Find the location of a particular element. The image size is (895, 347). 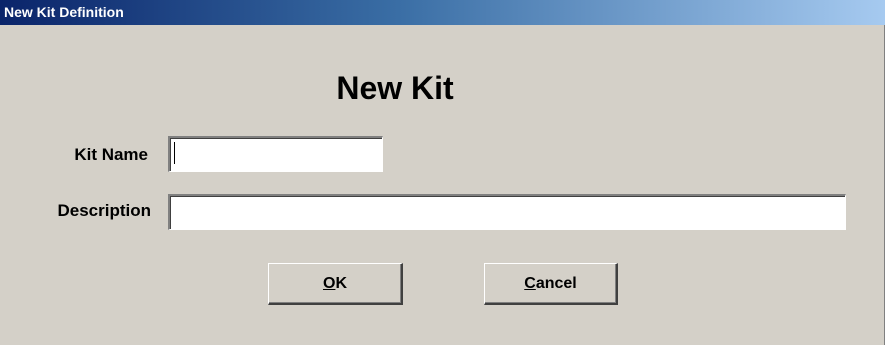

ok-label-rest: K is located at coordinates (341, 283).